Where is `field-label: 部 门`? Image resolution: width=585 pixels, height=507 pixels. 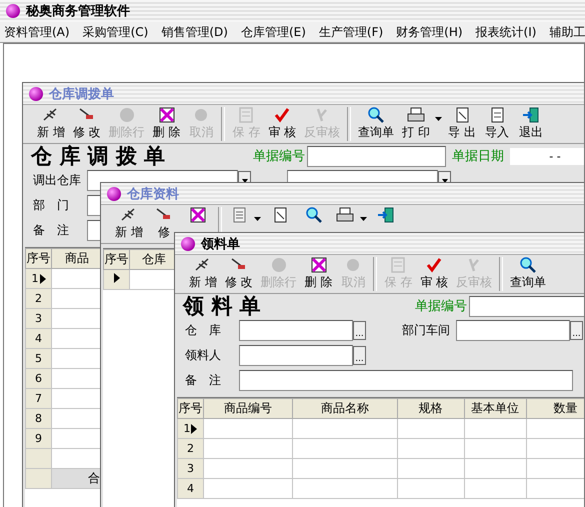 field-label: 部 门 is located at coordinates (51, 205).